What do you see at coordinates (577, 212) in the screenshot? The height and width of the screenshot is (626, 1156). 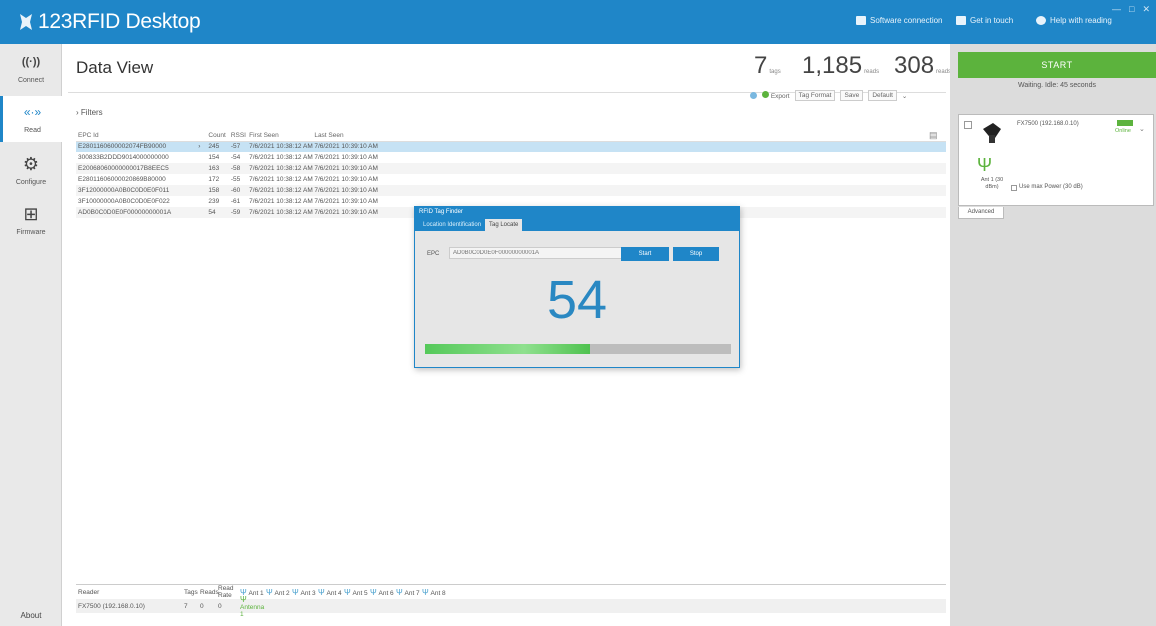 I see `dialog-title: RFID Tag Finder` at bounding box center [577, 212].